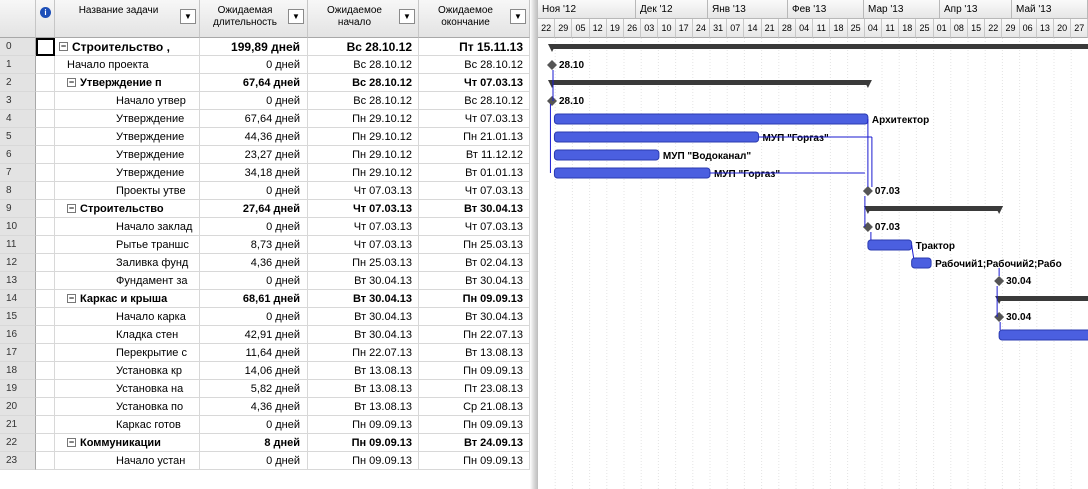 Image resolution: width=1088 pixels, height=489 pixels. I want to click on row-id: 8, so click(18, 191).